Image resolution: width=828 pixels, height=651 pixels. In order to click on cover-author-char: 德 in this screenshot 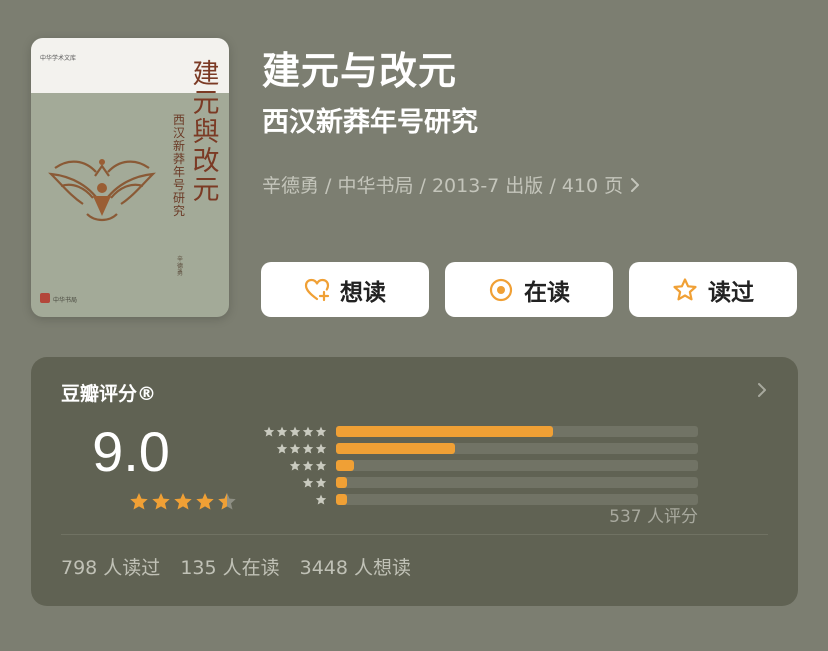, I will do `click(179, 266)`.